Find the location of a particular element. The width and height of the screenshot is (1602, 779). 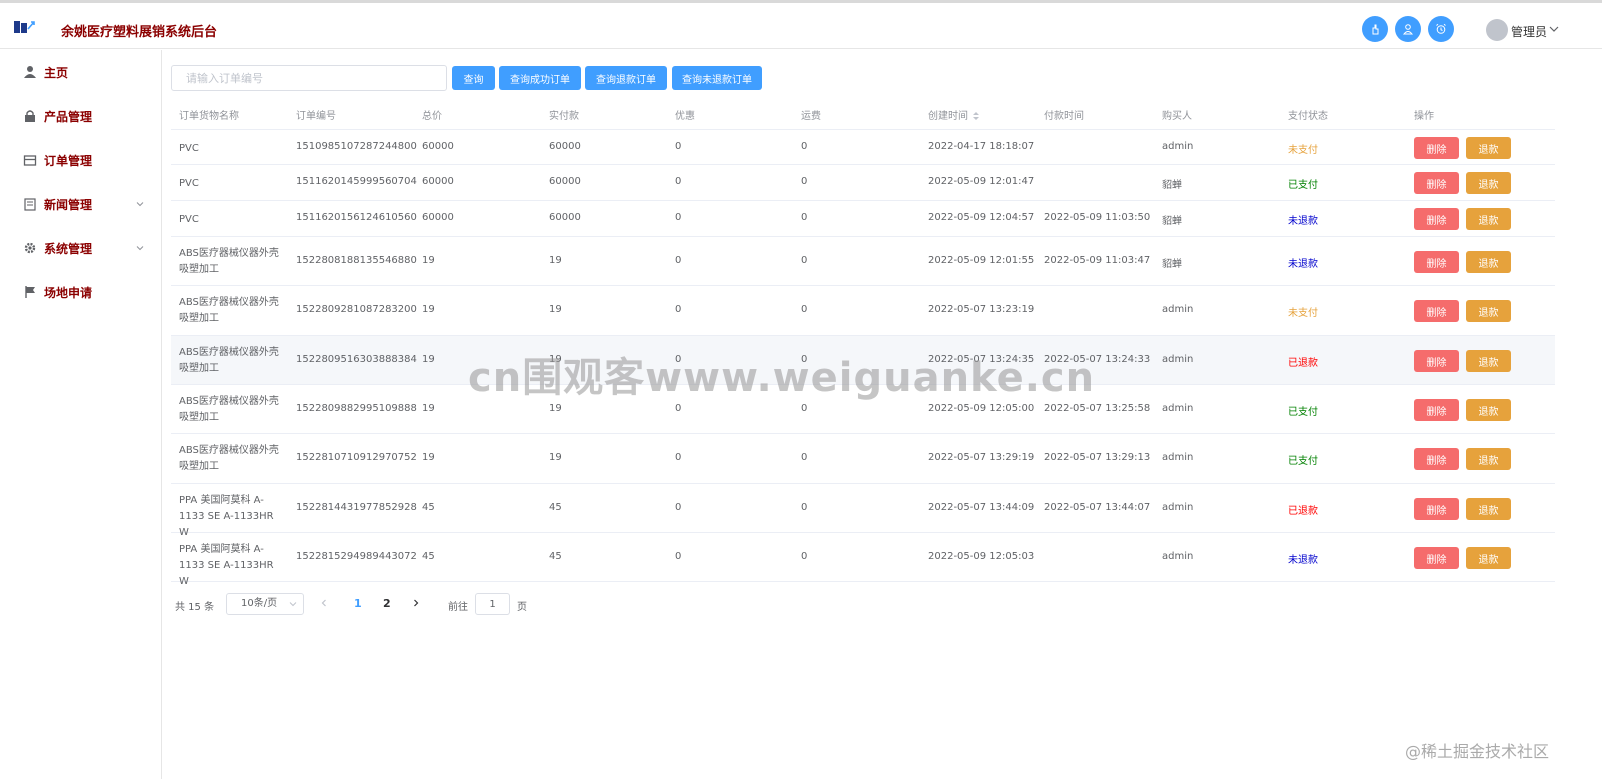

cell-buyer: admin is located at coordinates (1178, 408).